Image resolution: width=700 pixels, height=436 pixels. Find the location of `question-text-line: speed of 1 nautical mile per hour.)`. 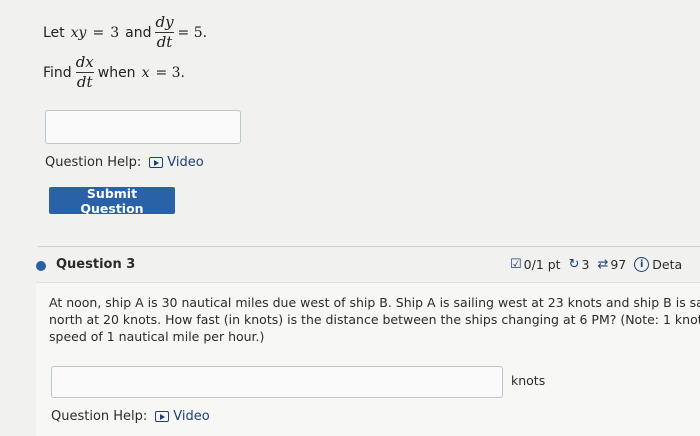

question-text-line: speed of 1 nautical mile per hour.) is located at coordinates (157, 336).